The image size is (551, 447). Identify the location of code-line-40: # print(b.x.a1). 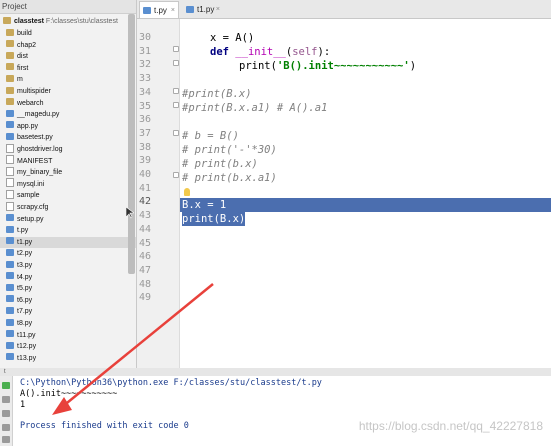
(229, 178).